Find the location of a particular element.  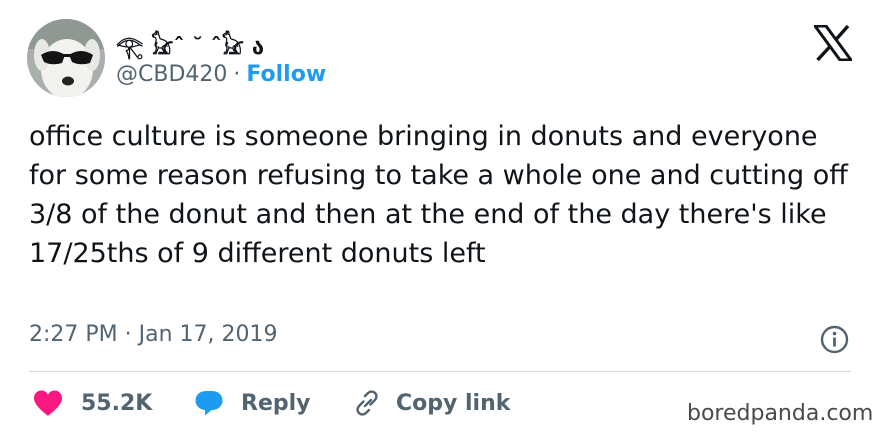

like-button: 55.2K is located at coordinates (92, 403).